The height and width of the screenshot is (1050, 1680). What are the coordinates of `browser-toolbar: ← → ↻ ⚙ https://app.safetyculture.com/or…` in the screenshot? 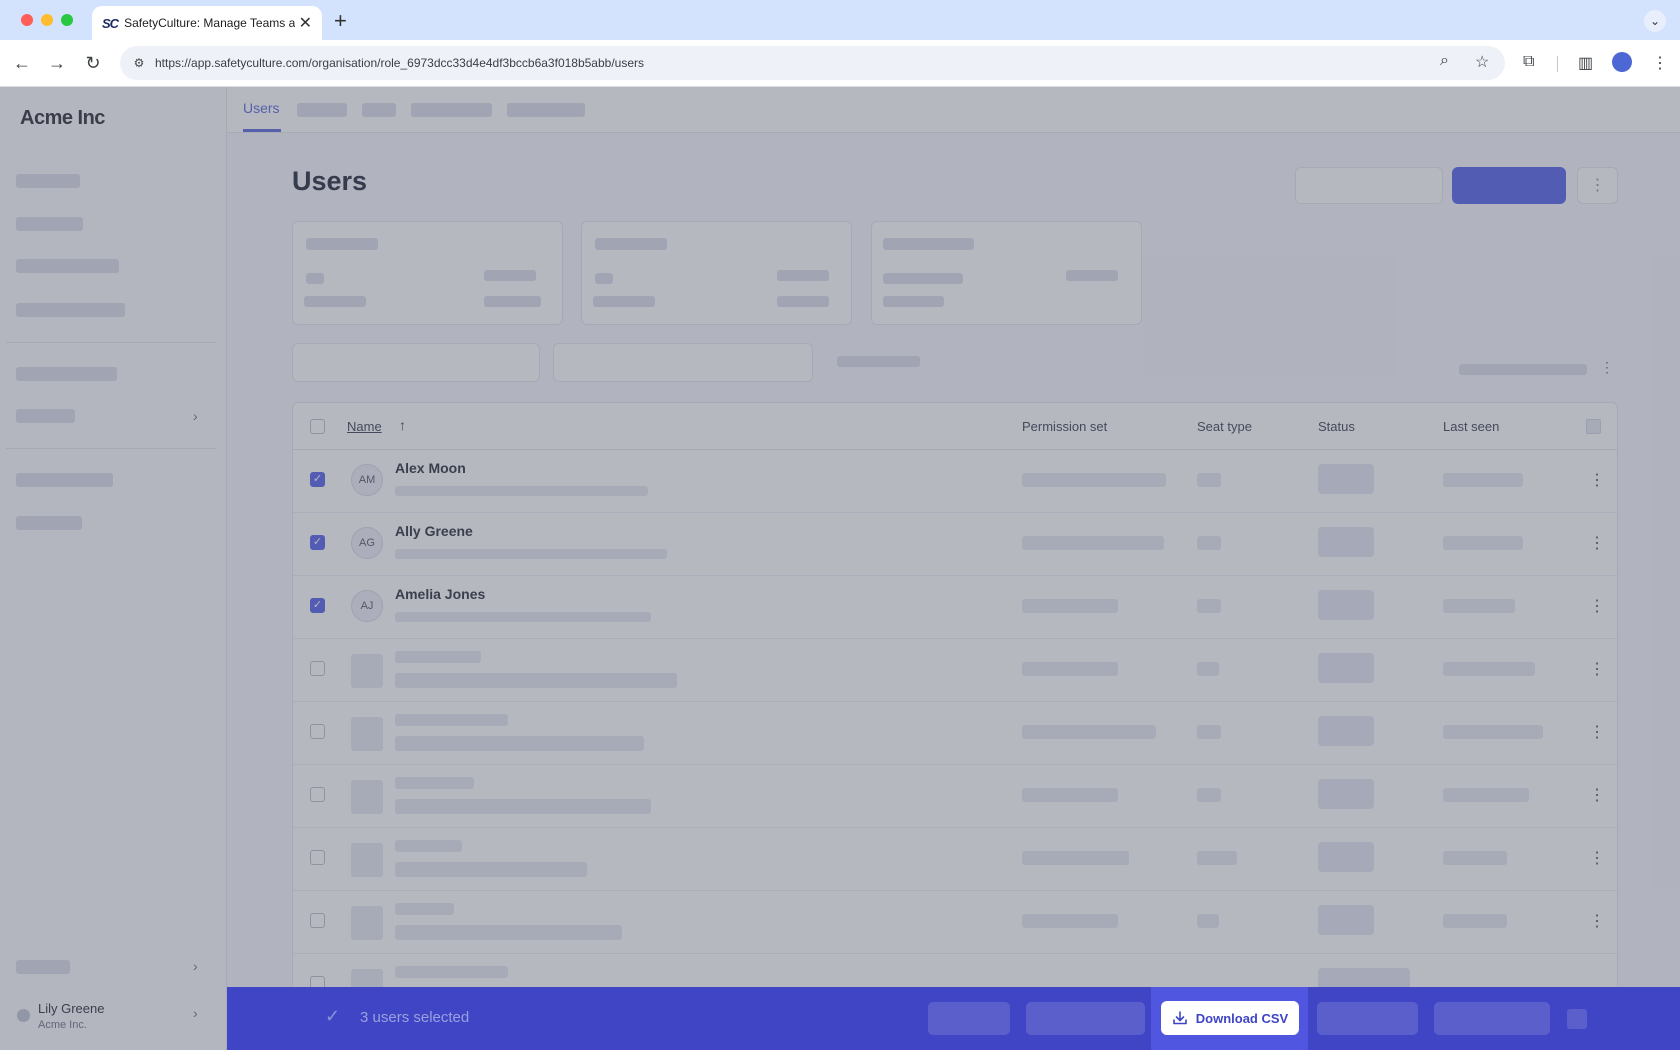 It's located at (840, 63).